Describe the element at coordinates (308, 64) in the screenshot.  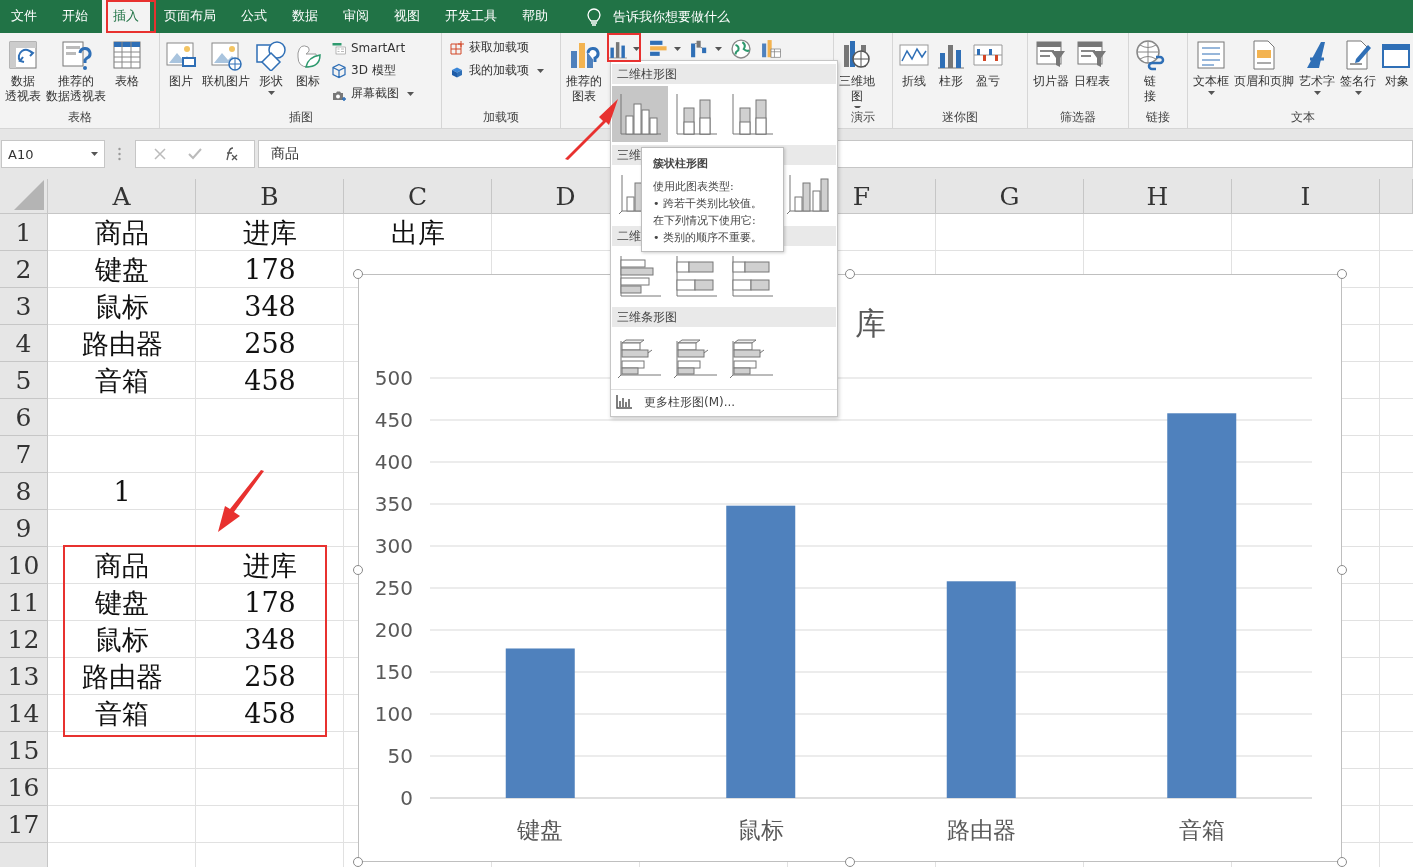
I see `ribbon-button: 图标` at that location.